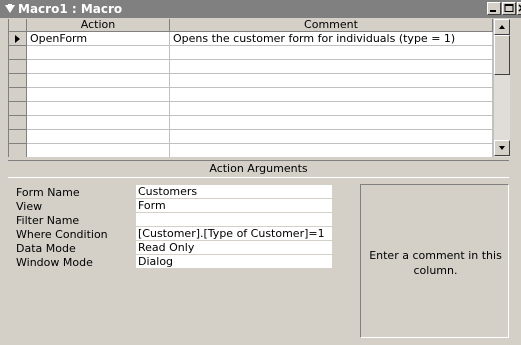 This screenshot has height=345, width=521. Describe the element at coordinates (234, 206) in the screenshot. I see `view-field: Form` at that location.